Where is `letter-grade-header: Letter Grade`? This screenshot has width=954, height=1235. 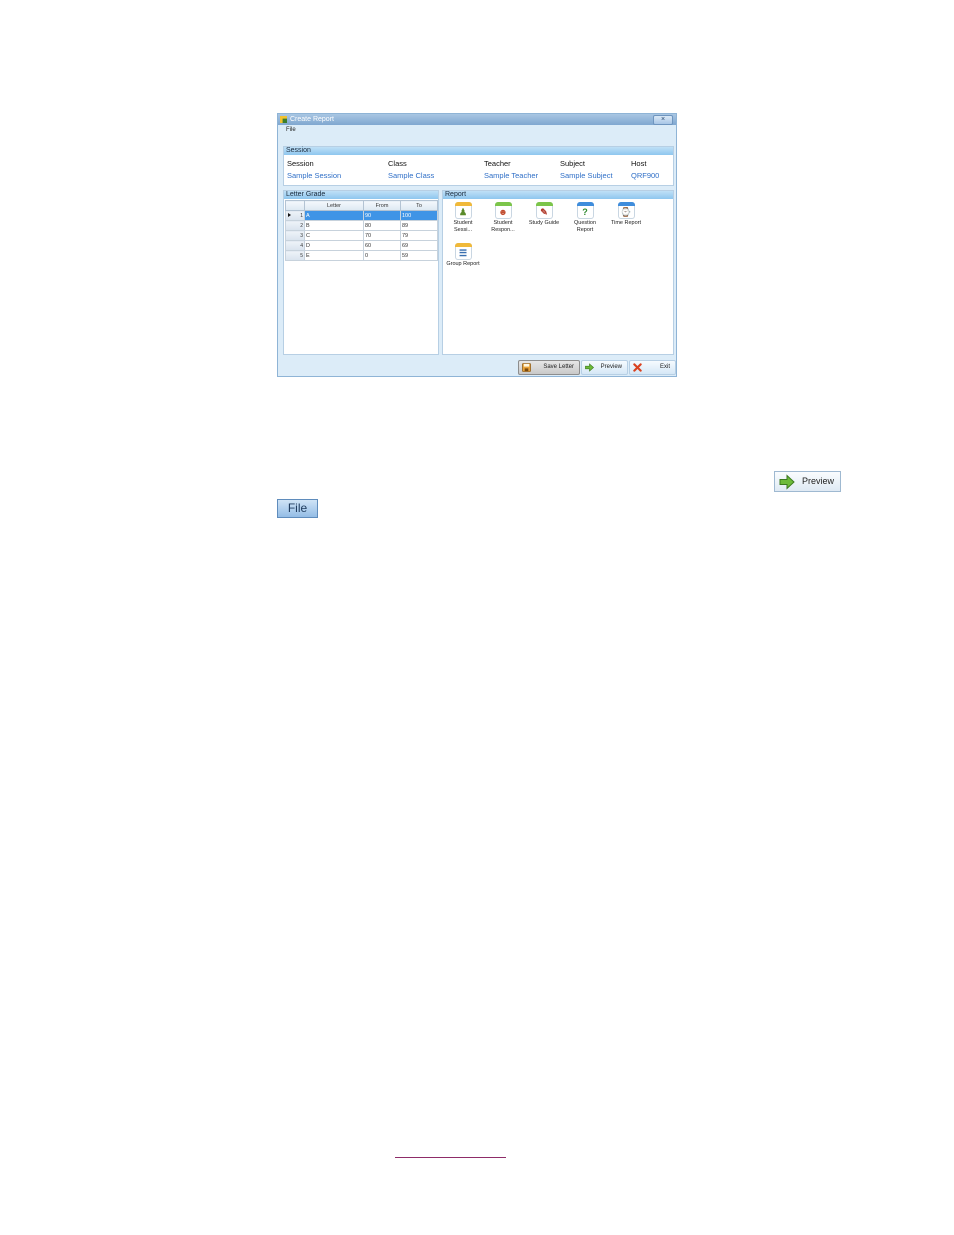 letter-grade-header: Letter Grade is located at coordinates (361, 195).